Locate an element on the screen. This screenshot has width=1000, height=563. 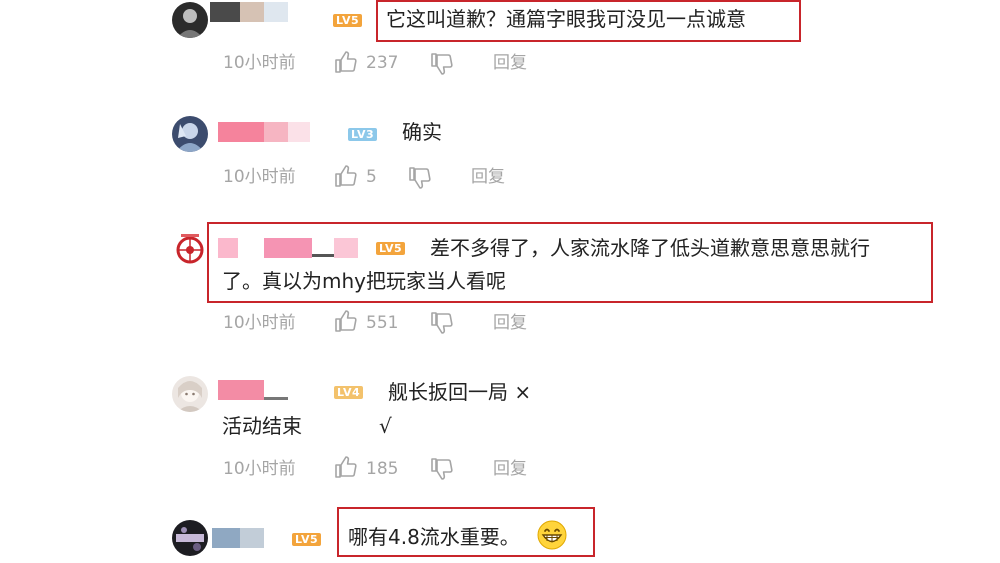
comment-text-line-1: 舰长扳回一局 × is located at coordinates (460, 392).